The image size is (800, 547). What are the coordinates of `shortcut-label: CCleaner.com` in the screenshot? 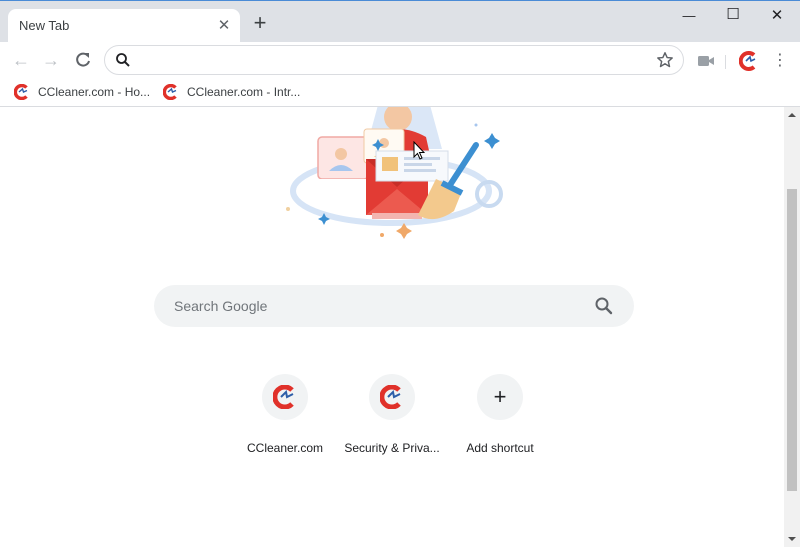 It's located at (285, 448).